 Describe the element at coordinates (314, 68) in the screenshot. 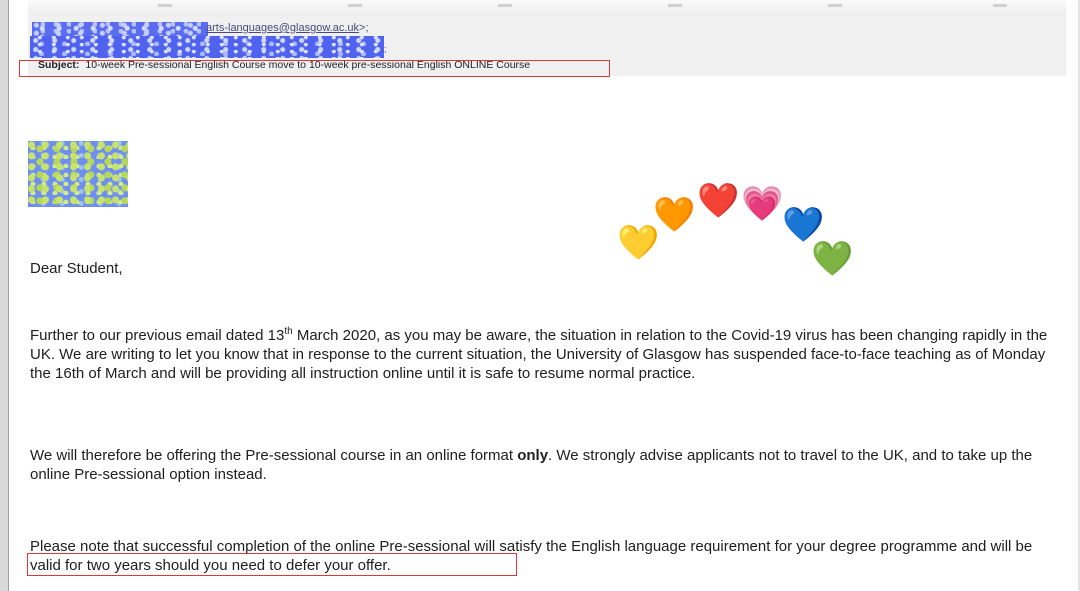

I see `subject-highlight-box` at that location.